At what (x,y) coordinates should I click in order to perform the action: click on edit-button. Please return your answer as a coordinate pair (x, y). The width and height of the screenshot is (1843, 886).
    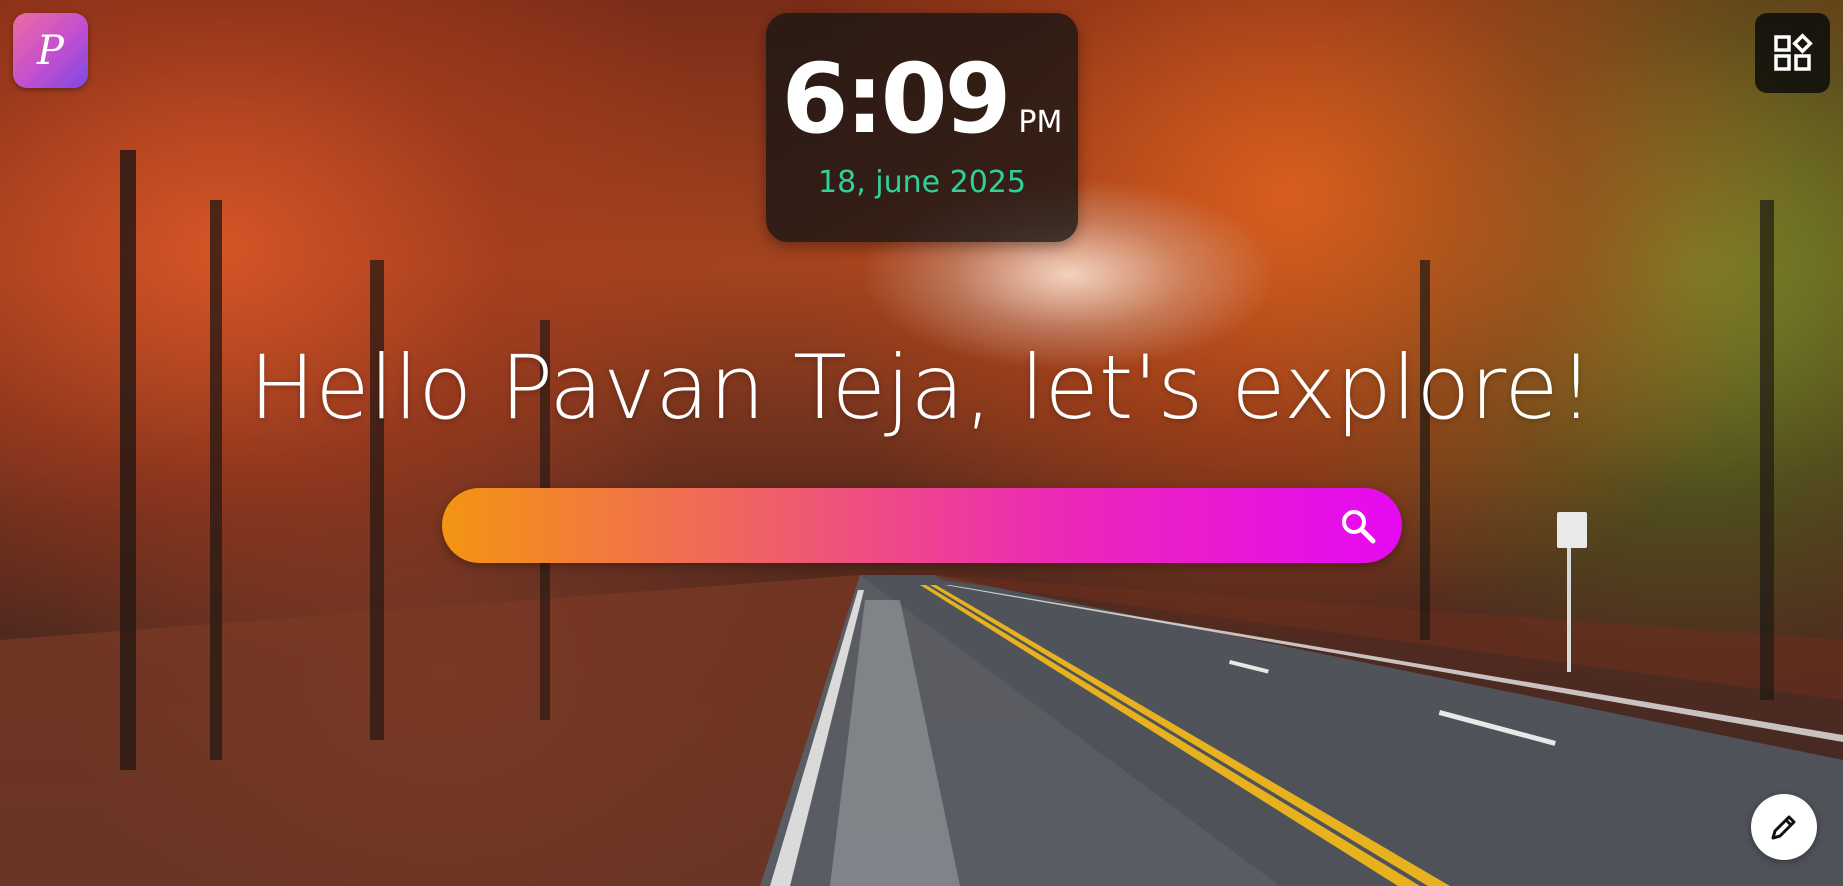
    Looking at the image, I should click on (1784, 827).